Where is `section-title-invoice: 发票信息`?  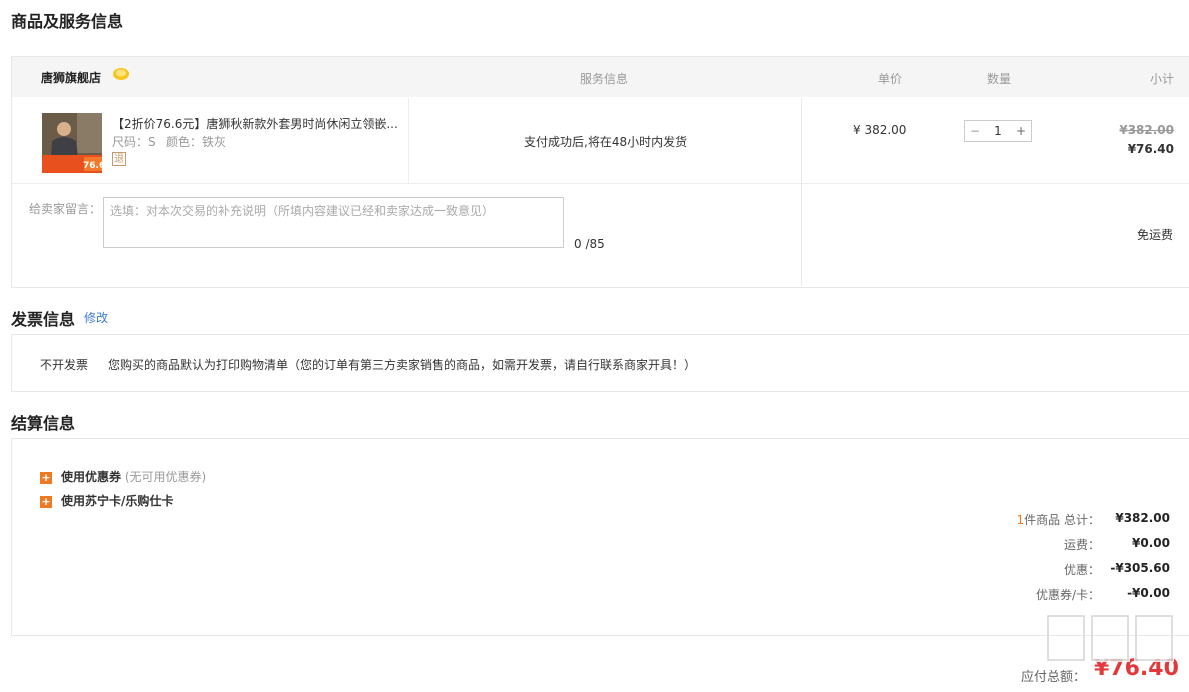 section-title-invoice: 发票信息 is located at coordinates (43, 319).